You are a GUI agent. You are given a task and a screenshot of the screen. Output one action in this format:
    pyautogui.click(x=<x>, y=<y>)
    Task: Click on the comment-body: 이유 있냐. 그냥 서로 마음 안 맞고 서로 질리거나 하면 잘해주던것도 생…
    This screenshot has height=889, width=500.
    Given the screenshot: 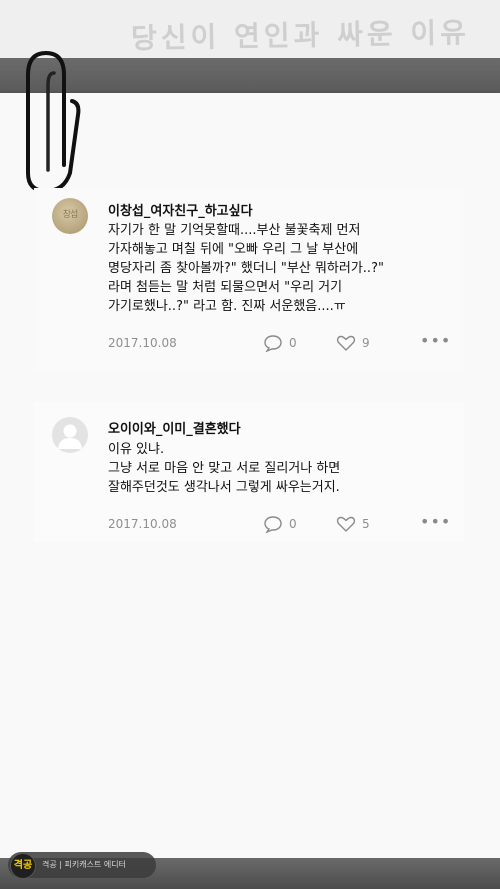 What is the action you would take?
    pyautogui.click(x=283, y=468)
    